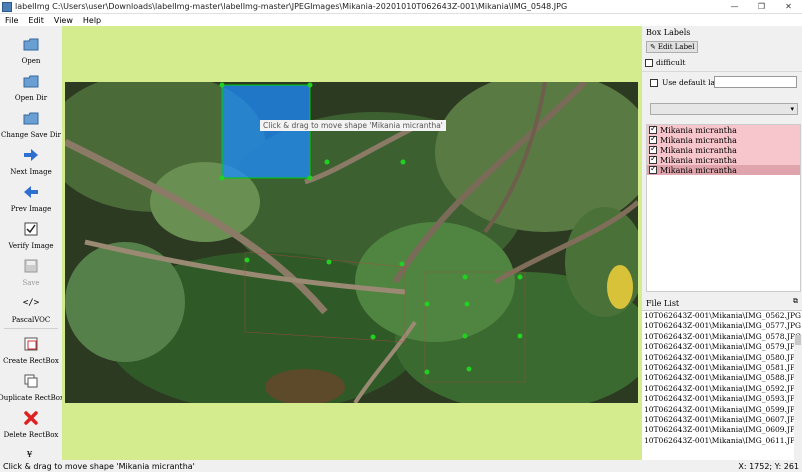 The width and height of the screenshot is (802, 472). What do you see at coordinates (31, 192) in the screenshot?
I see `arrow-left-icon` at bounding box center [31, 192].